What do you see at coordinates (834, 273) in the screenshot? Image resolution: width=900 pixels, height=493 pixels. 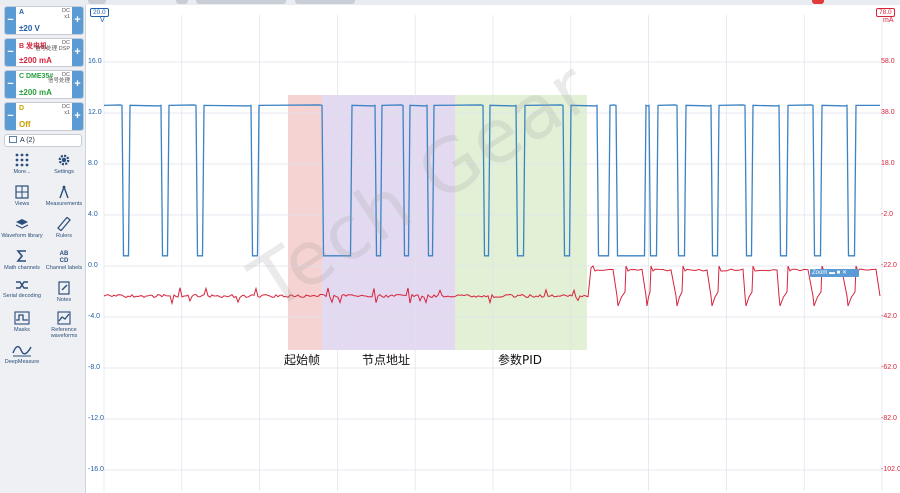 I see `zoom-overview-box: Zoom ▬ ■ ✕` at bounding box center [834, 273].